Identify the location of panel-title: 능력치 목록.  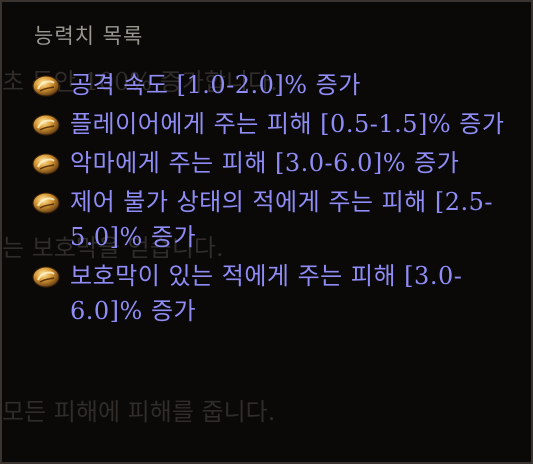
(89, 36).